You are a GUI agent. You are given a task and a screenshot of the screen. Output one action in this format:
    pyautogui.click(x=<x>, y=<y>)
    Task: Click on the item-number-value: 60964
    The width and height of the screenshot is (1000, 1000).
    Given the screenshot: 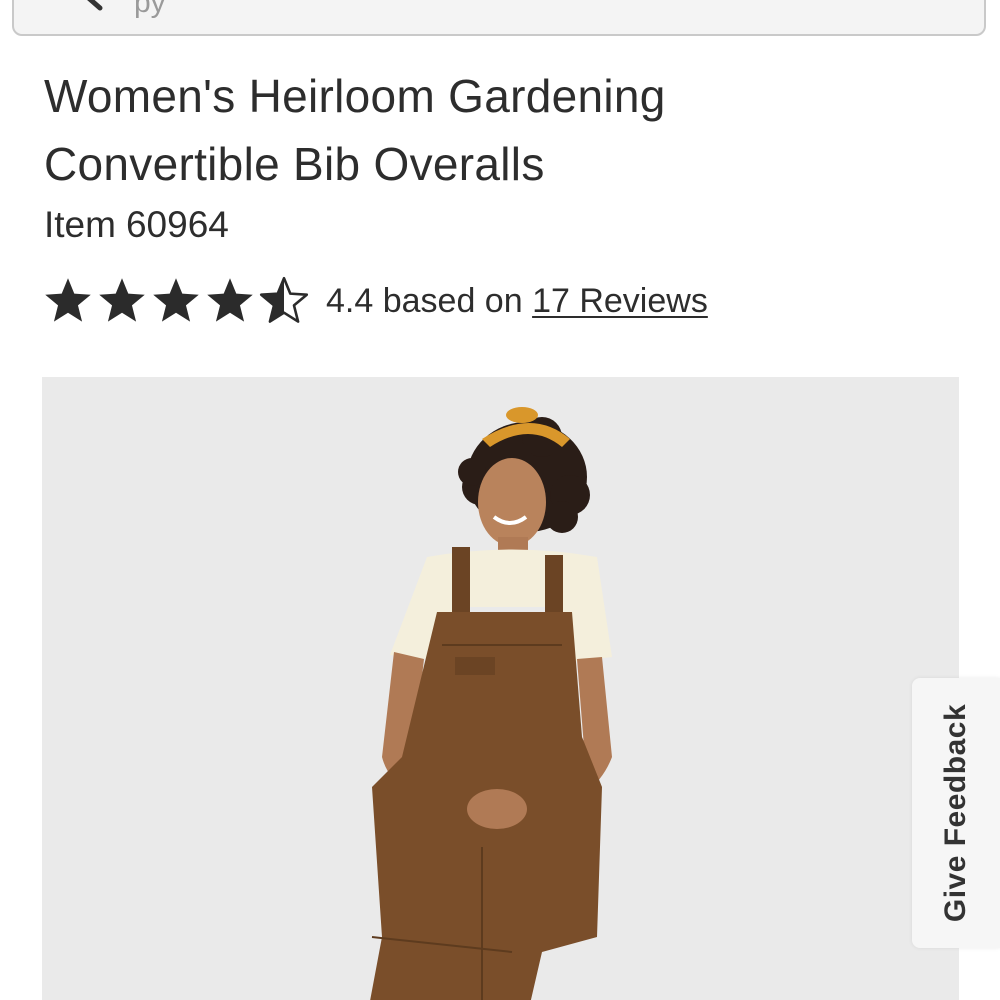 What is the action you would take?
    pyautogui.click(x=177, y=224)
    